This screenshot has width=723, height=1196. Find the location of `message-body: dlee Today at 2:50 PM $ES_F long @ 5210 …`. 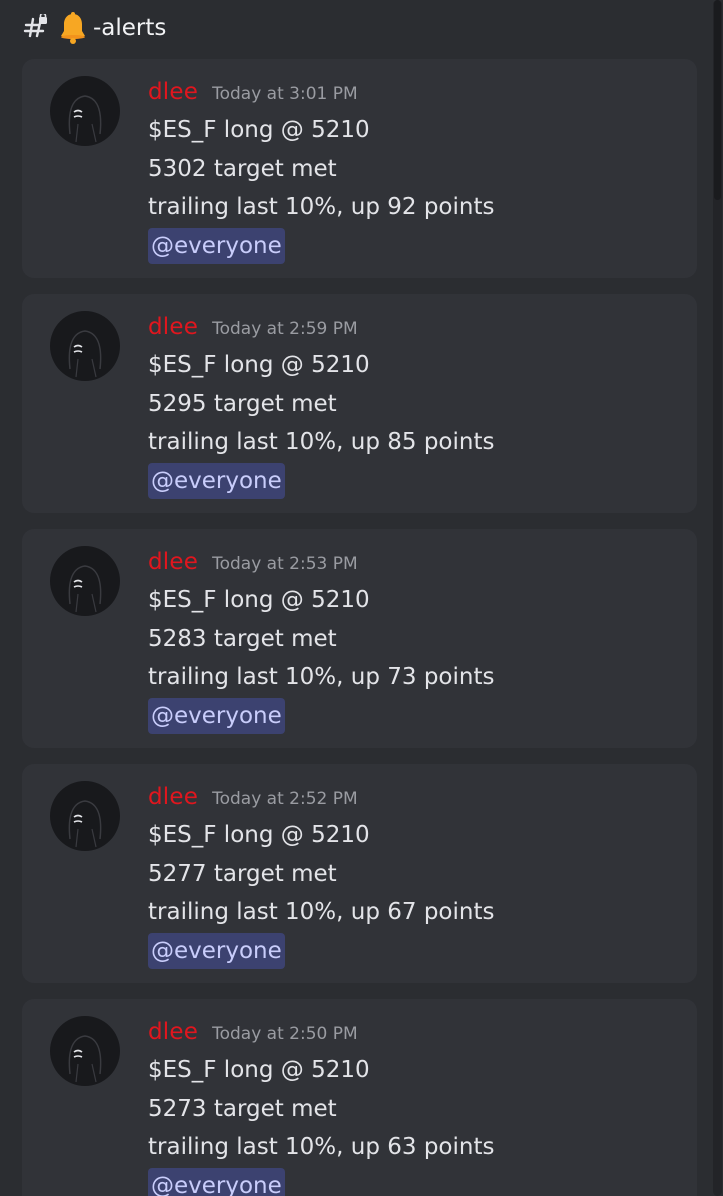

message-body: dlee Today at 2:50 PM $ES_F long @ 5210 … is located at coordinates (412, 1107).